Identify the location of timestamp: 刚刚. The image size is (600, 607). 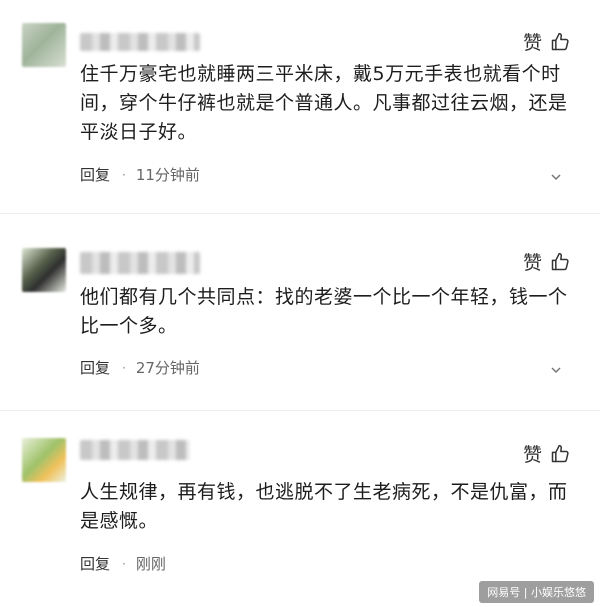
(150, 564).